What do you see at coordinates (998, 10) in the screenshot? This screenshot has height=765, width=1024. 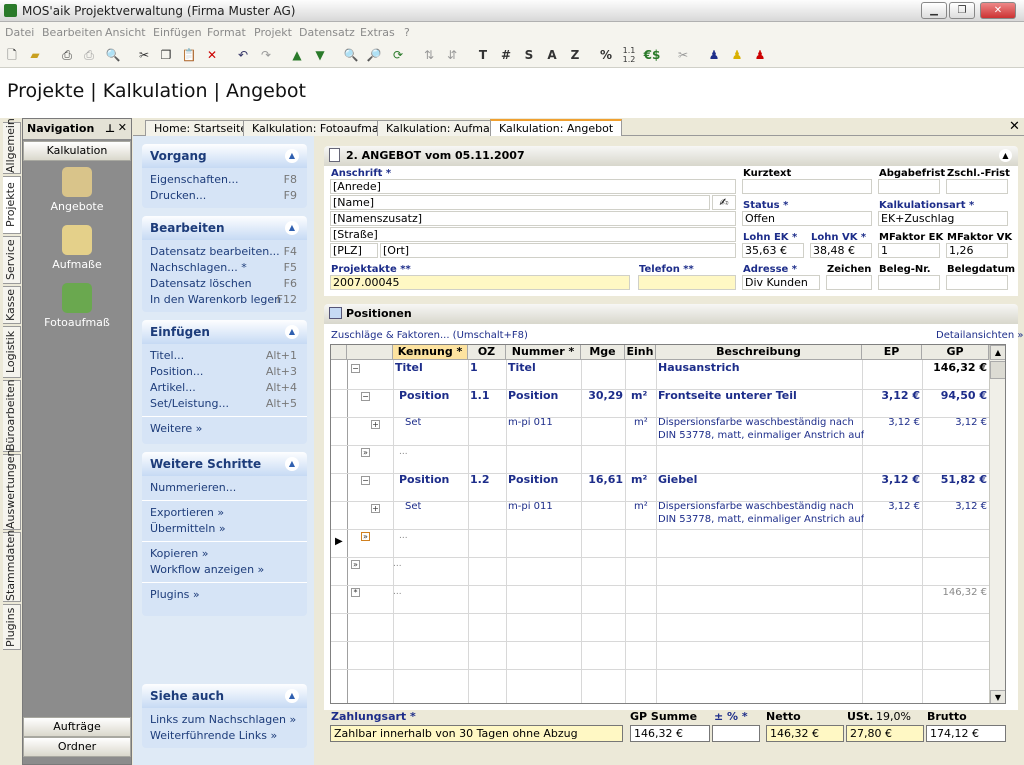 I see `close-button: ✕` at bounding box center [998, 10].